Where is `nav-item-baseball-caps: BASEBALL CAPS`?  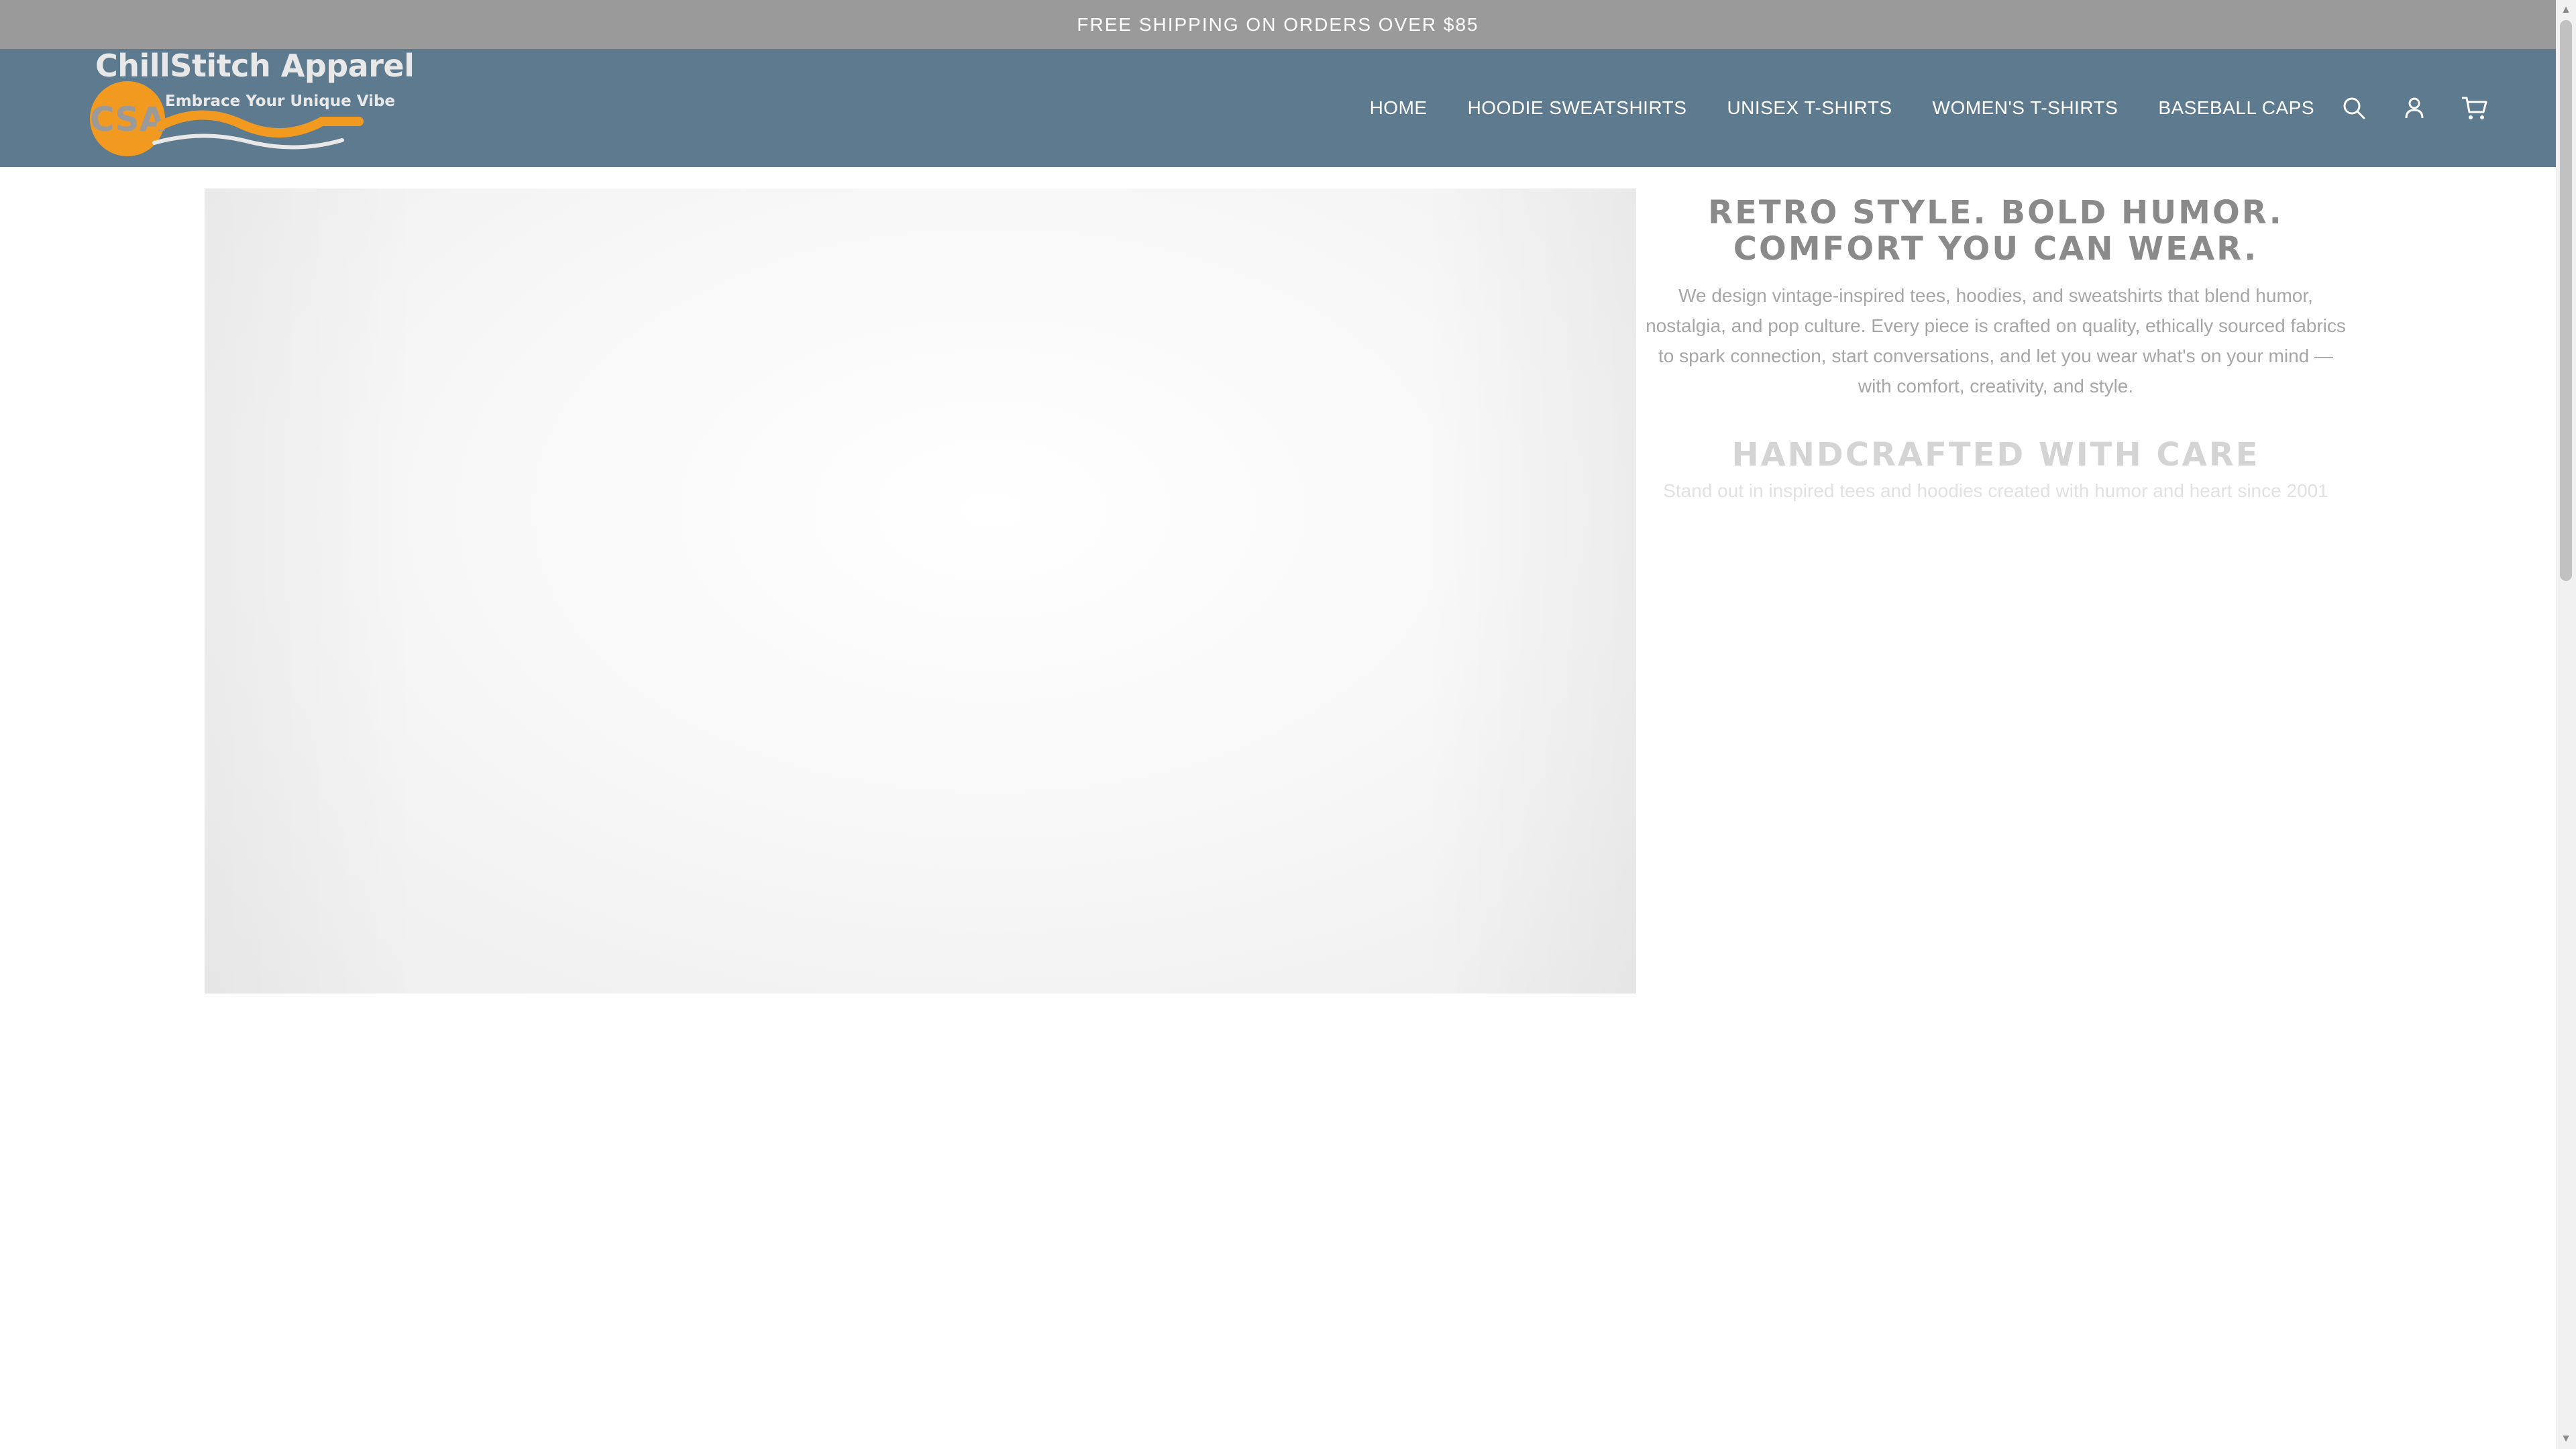 nav-item-baseball-caps: BASEBALL CAPS is located at coordinates (2236, 108).